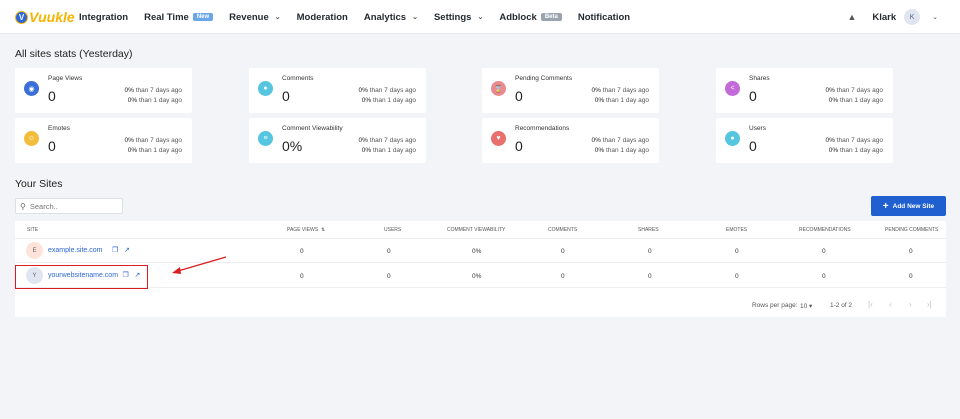  I want to click on rows-per-page-value: 10, so click(804, 306).